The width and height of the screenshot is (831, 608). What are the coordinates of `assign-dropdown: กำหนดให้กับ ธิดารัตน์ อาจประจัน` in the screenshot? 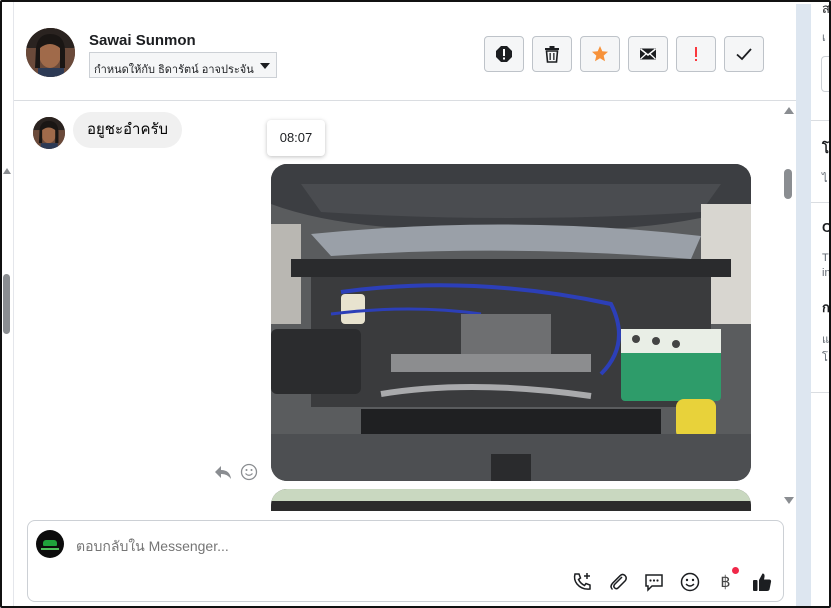 It's located at (183, 65).